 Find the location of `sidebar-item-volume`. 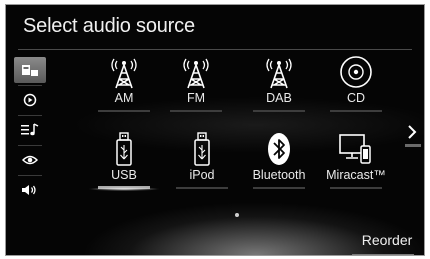

sidebar-item-volume is located at coordinates (30, 190).